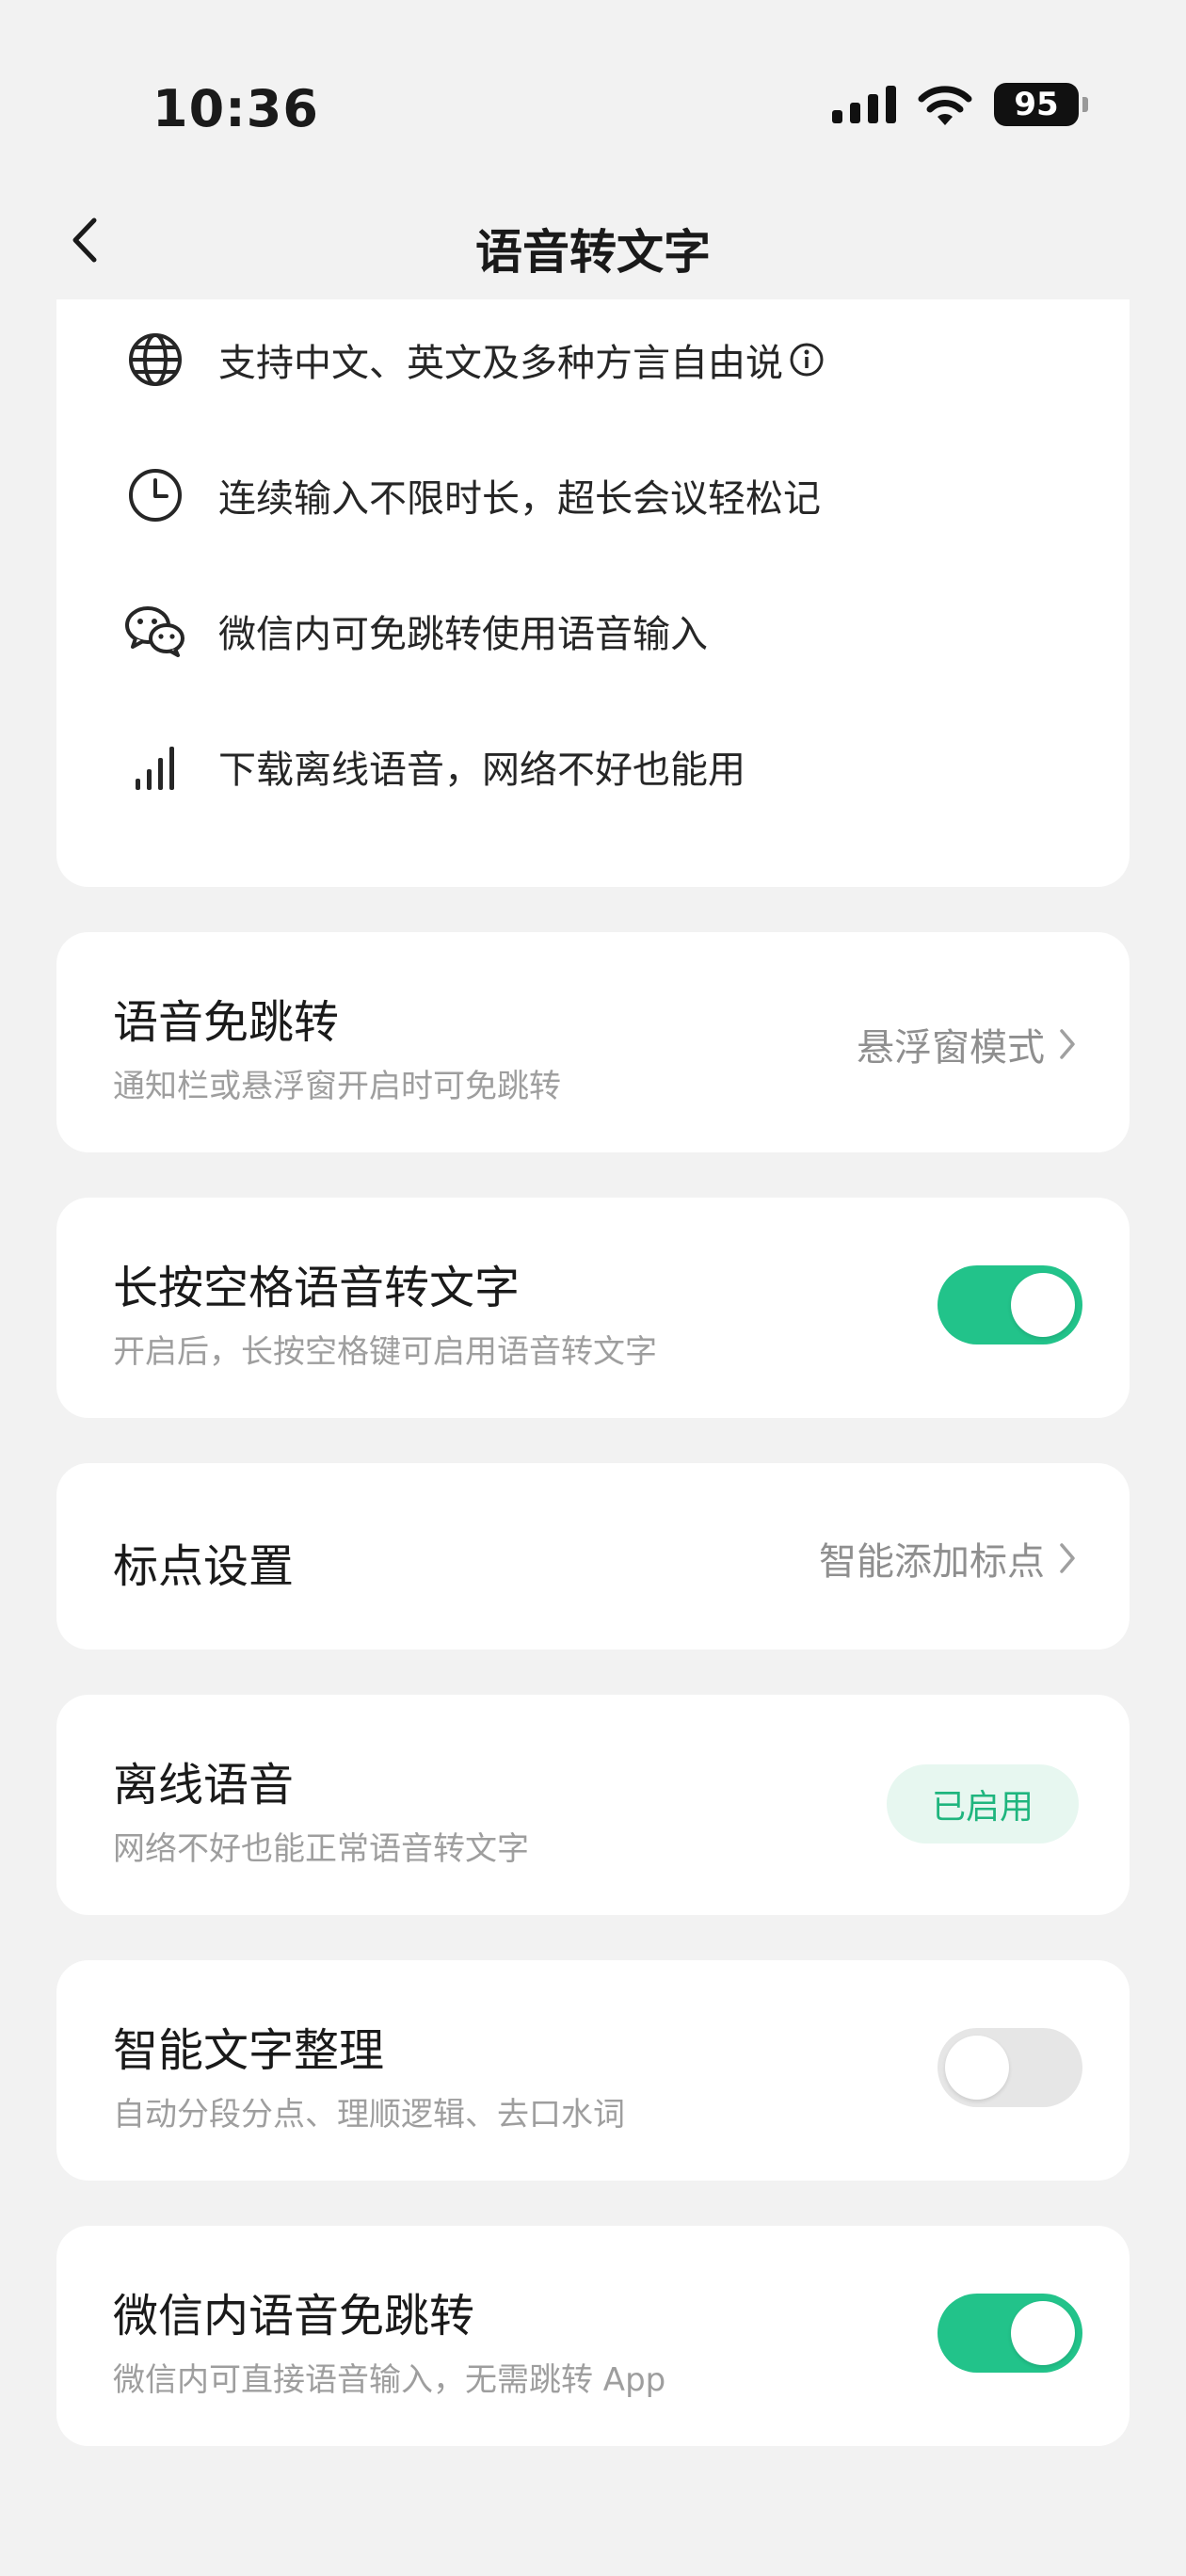  I want to click on feature-item-wechat: 微信内可免跳转使用语音输入, so click(416, 630).